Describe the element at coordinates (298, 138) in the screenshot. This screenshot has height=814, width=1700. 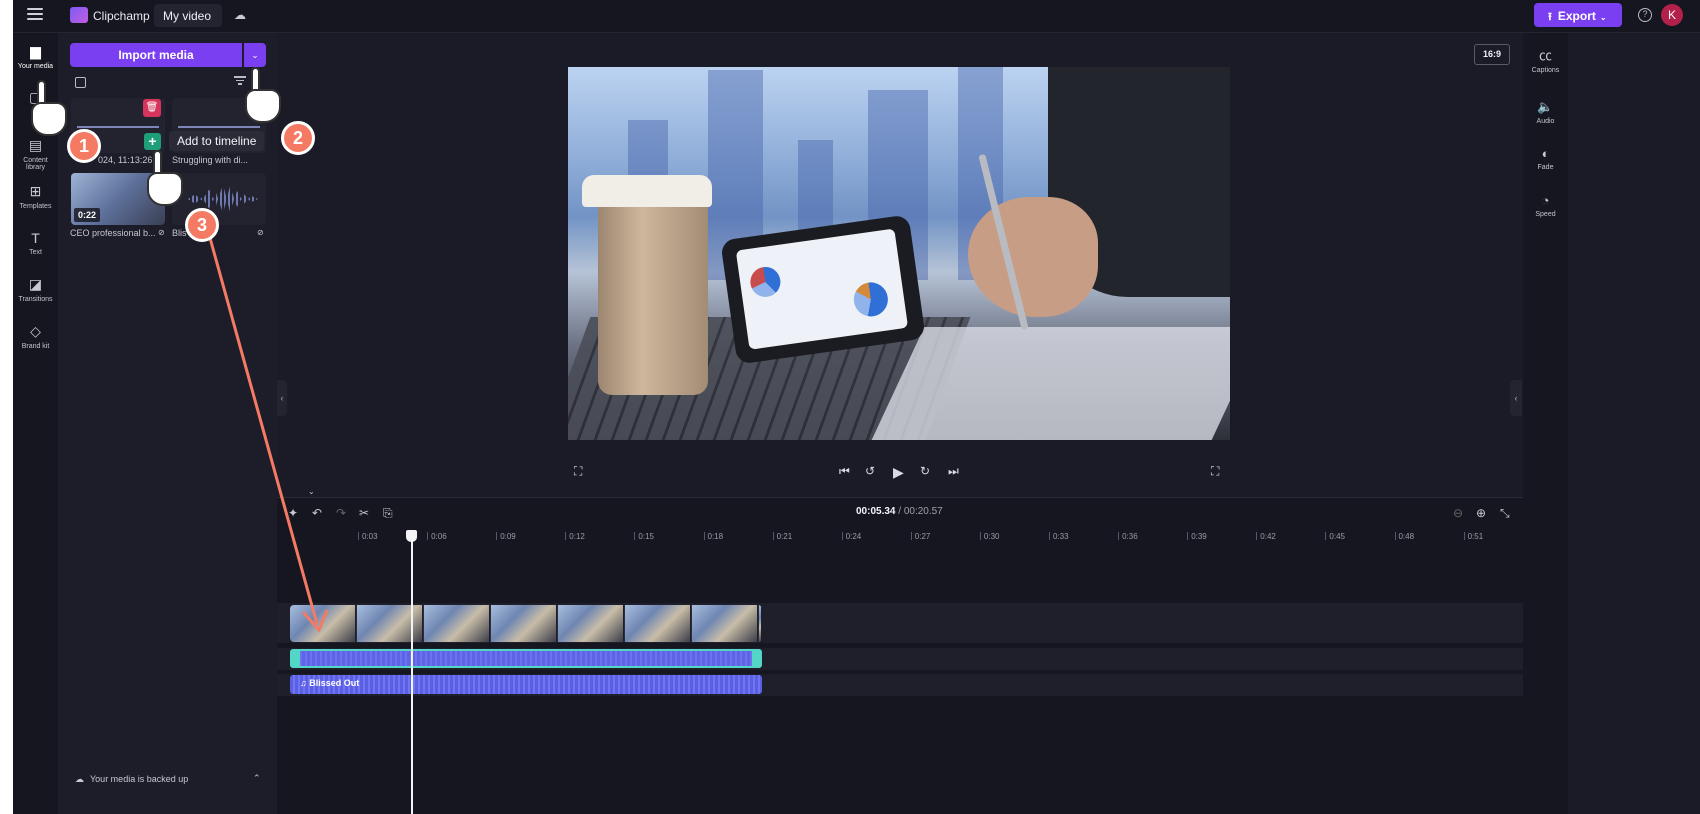
I see `step-badge: 2` at that location.